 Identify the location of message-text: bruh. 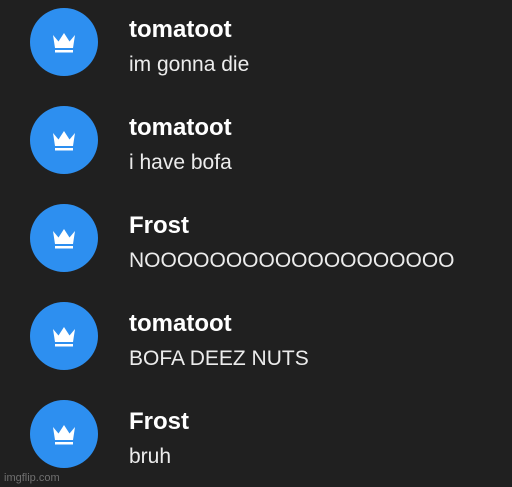
(150, 456).